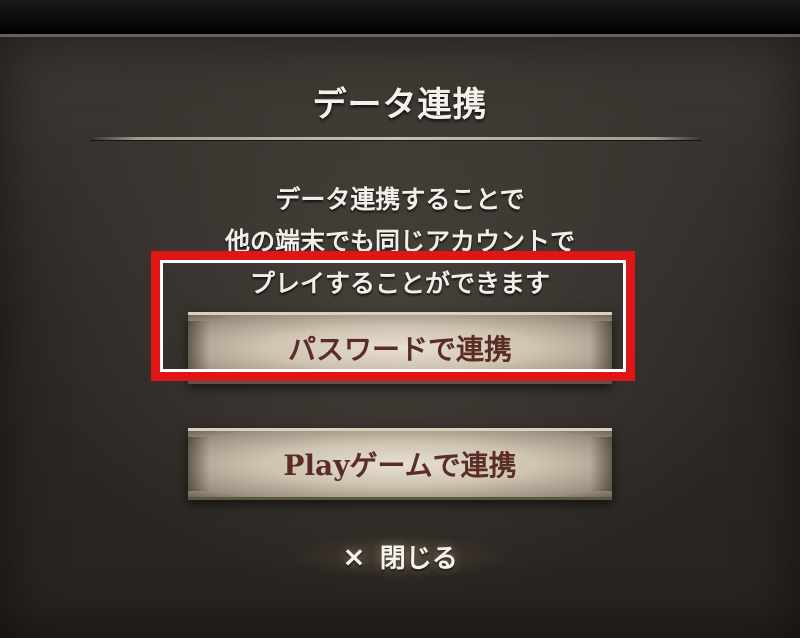 Image resolution: width=800 pixels, height=638 pixels. What do you see at coordinates (418, 558) in the screenshot?
I see `close-button-label: 閉じる` at bounding box center [418, 558].